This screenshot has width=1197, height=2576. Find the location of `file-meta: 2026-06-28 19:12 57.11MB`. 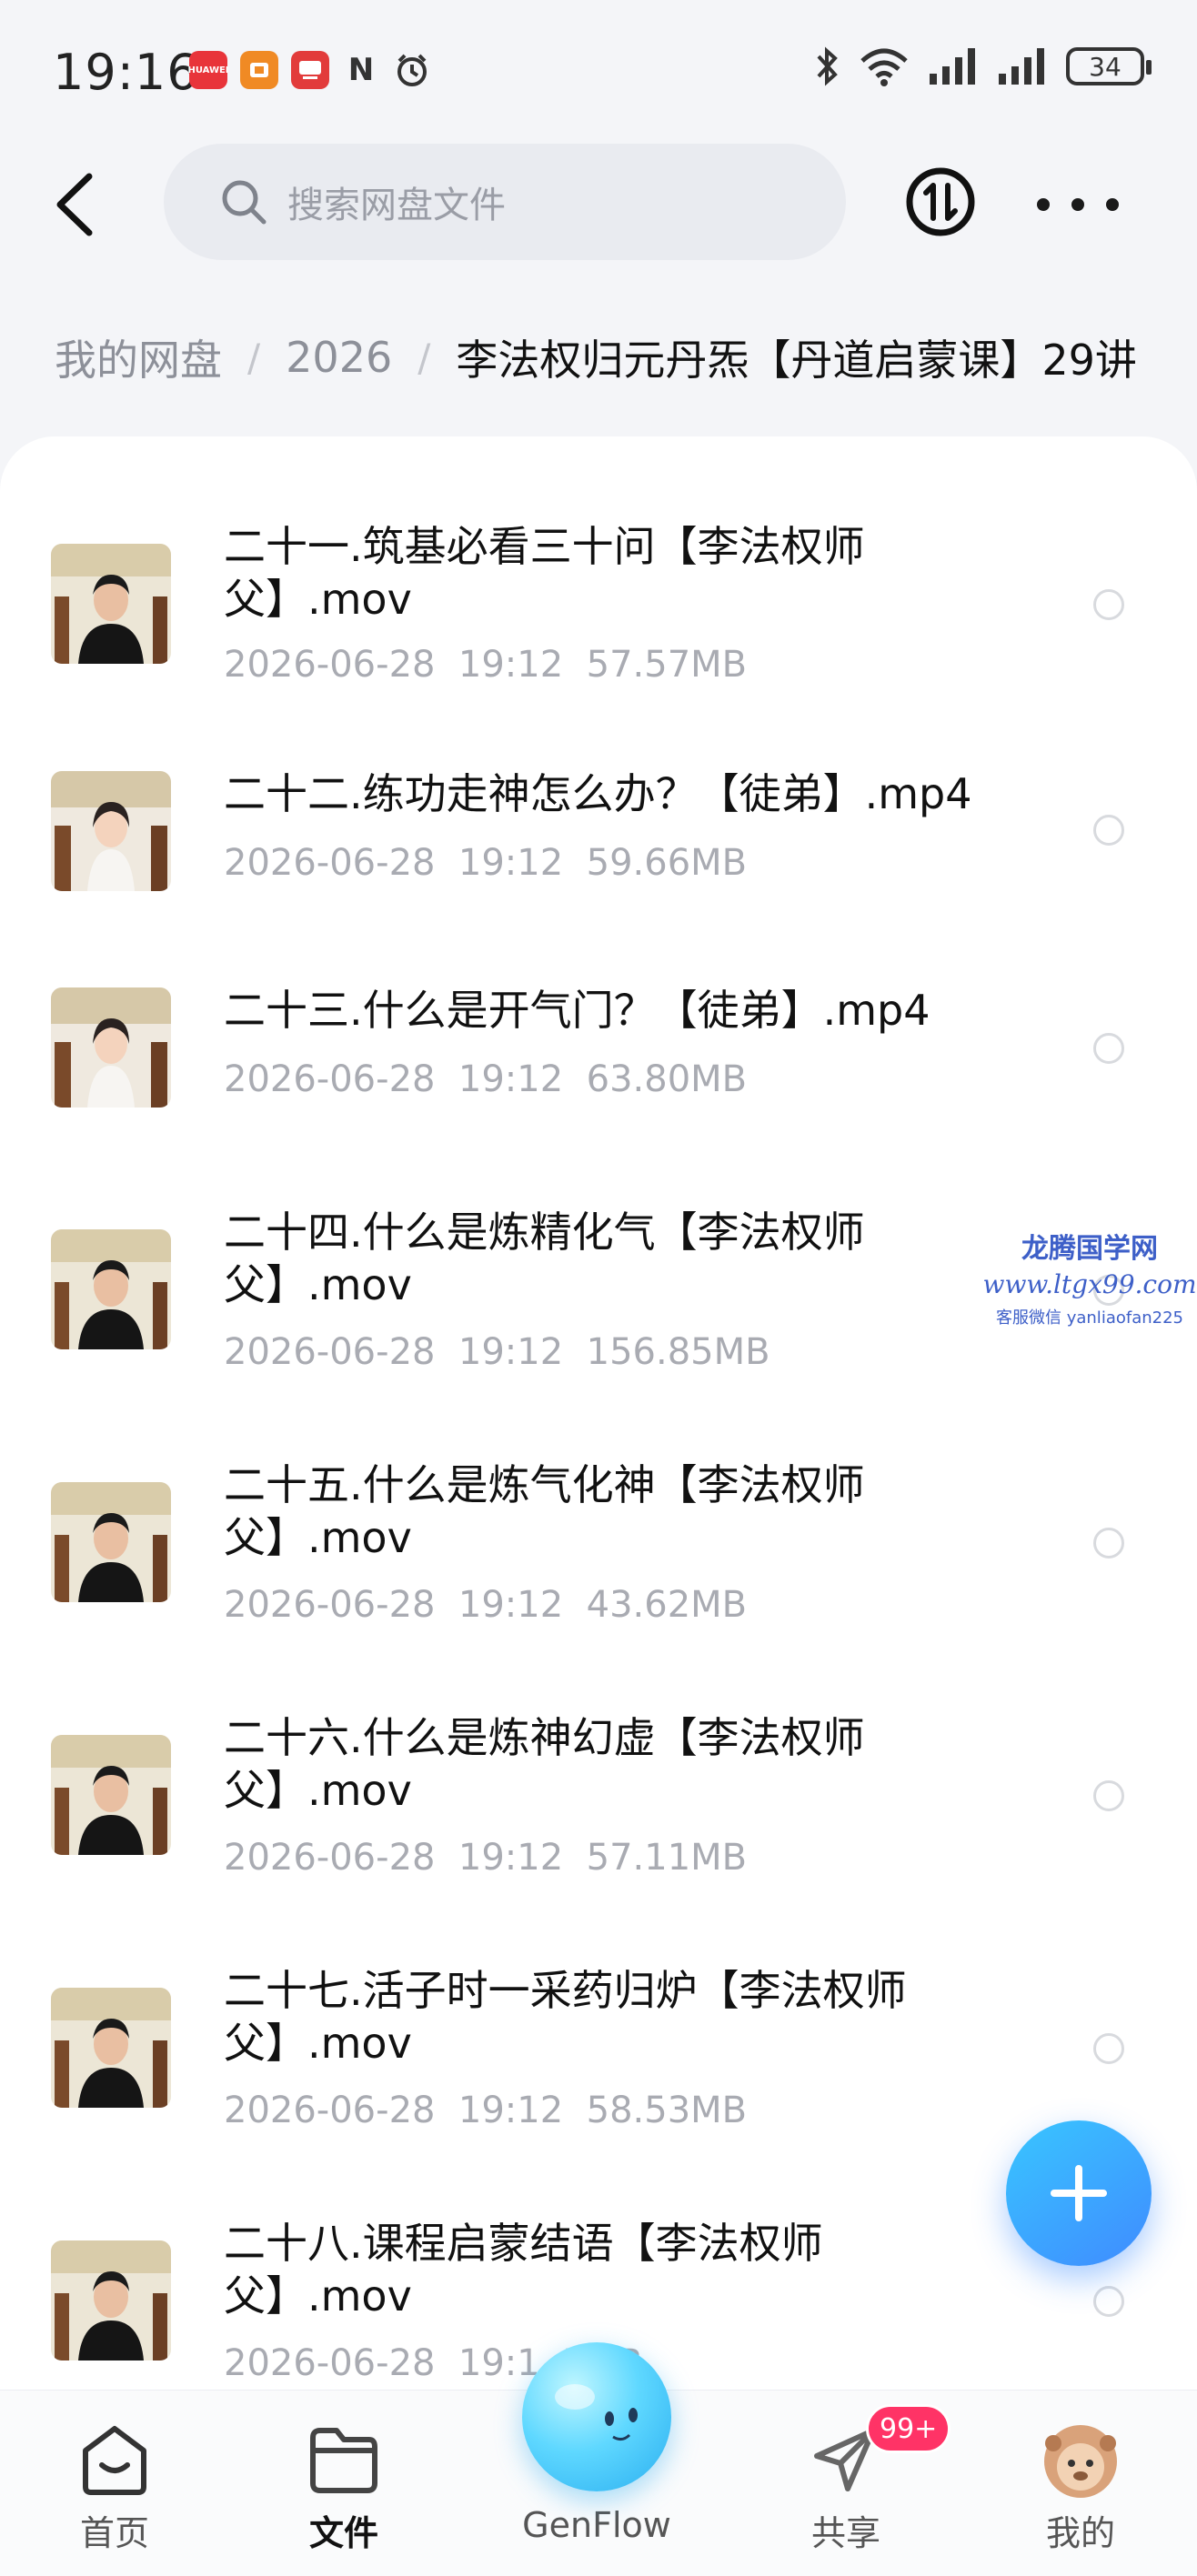

file-meta: 2026-06-28 19:12 57.11MB is located at coordinates (485, 1858).